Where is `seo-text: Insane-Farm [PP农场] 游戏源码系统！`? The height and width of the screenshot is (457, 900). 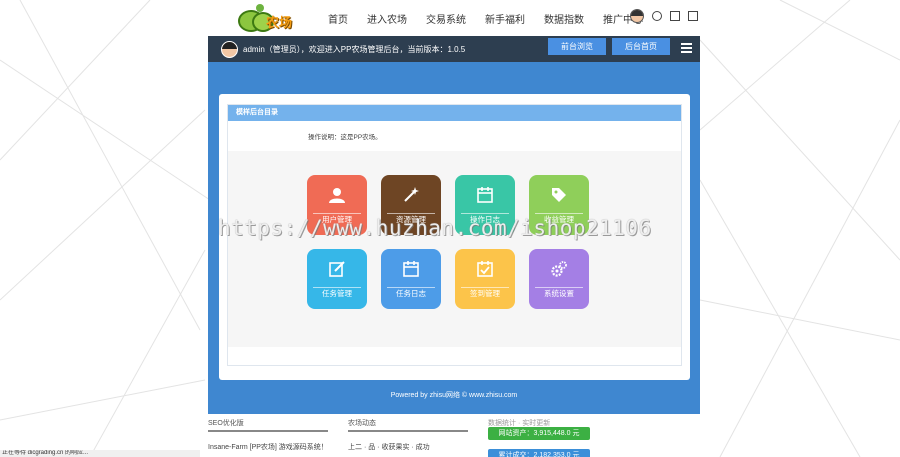
seo-text: Insane-Farm [PP农场] 游戏源码系统！ is located at coordinates (268, 447).